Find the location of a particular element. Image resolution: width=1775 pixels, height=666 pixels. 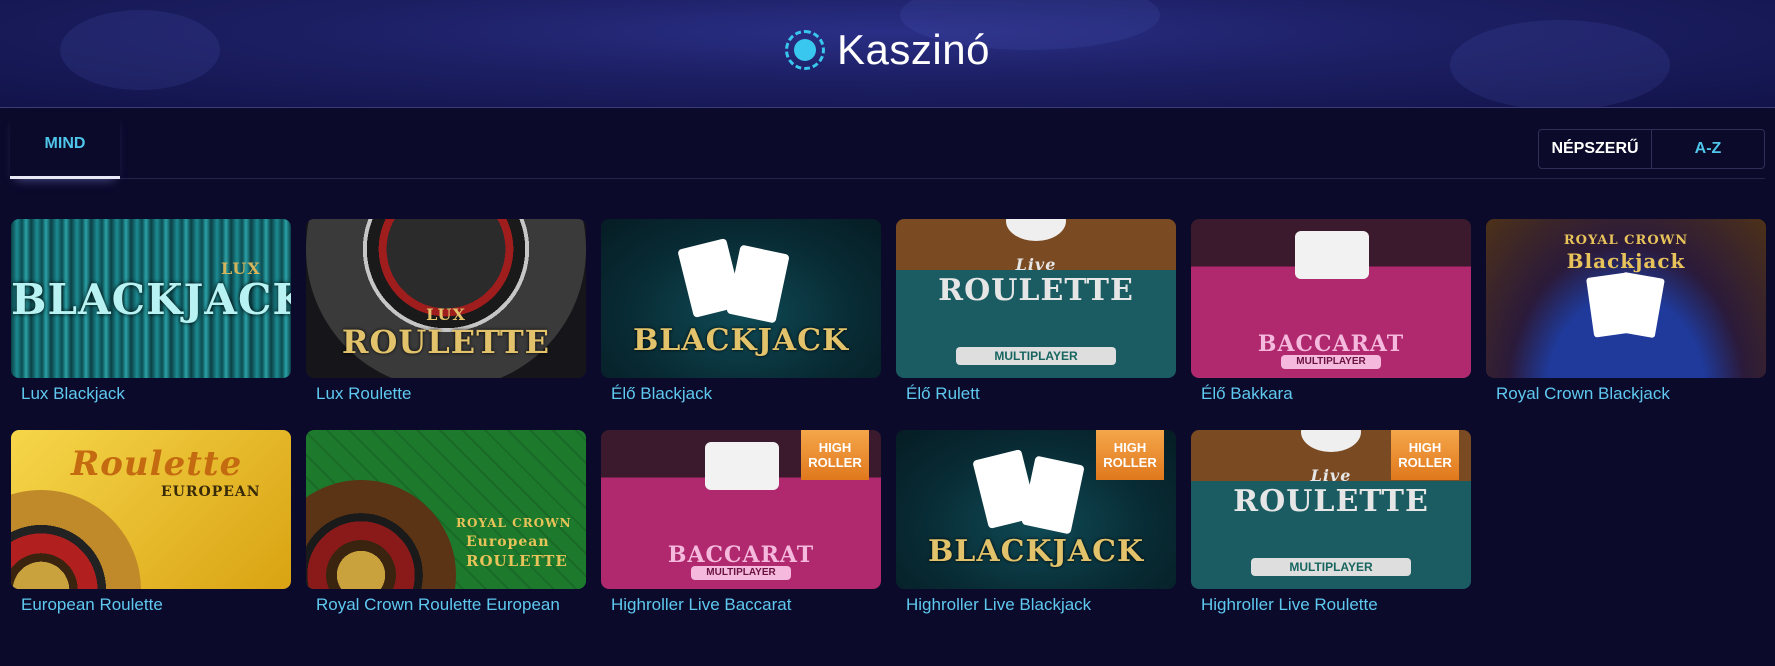

game-card: BLACKJACK Élő Blackjack is located at coordinates (741, 311).